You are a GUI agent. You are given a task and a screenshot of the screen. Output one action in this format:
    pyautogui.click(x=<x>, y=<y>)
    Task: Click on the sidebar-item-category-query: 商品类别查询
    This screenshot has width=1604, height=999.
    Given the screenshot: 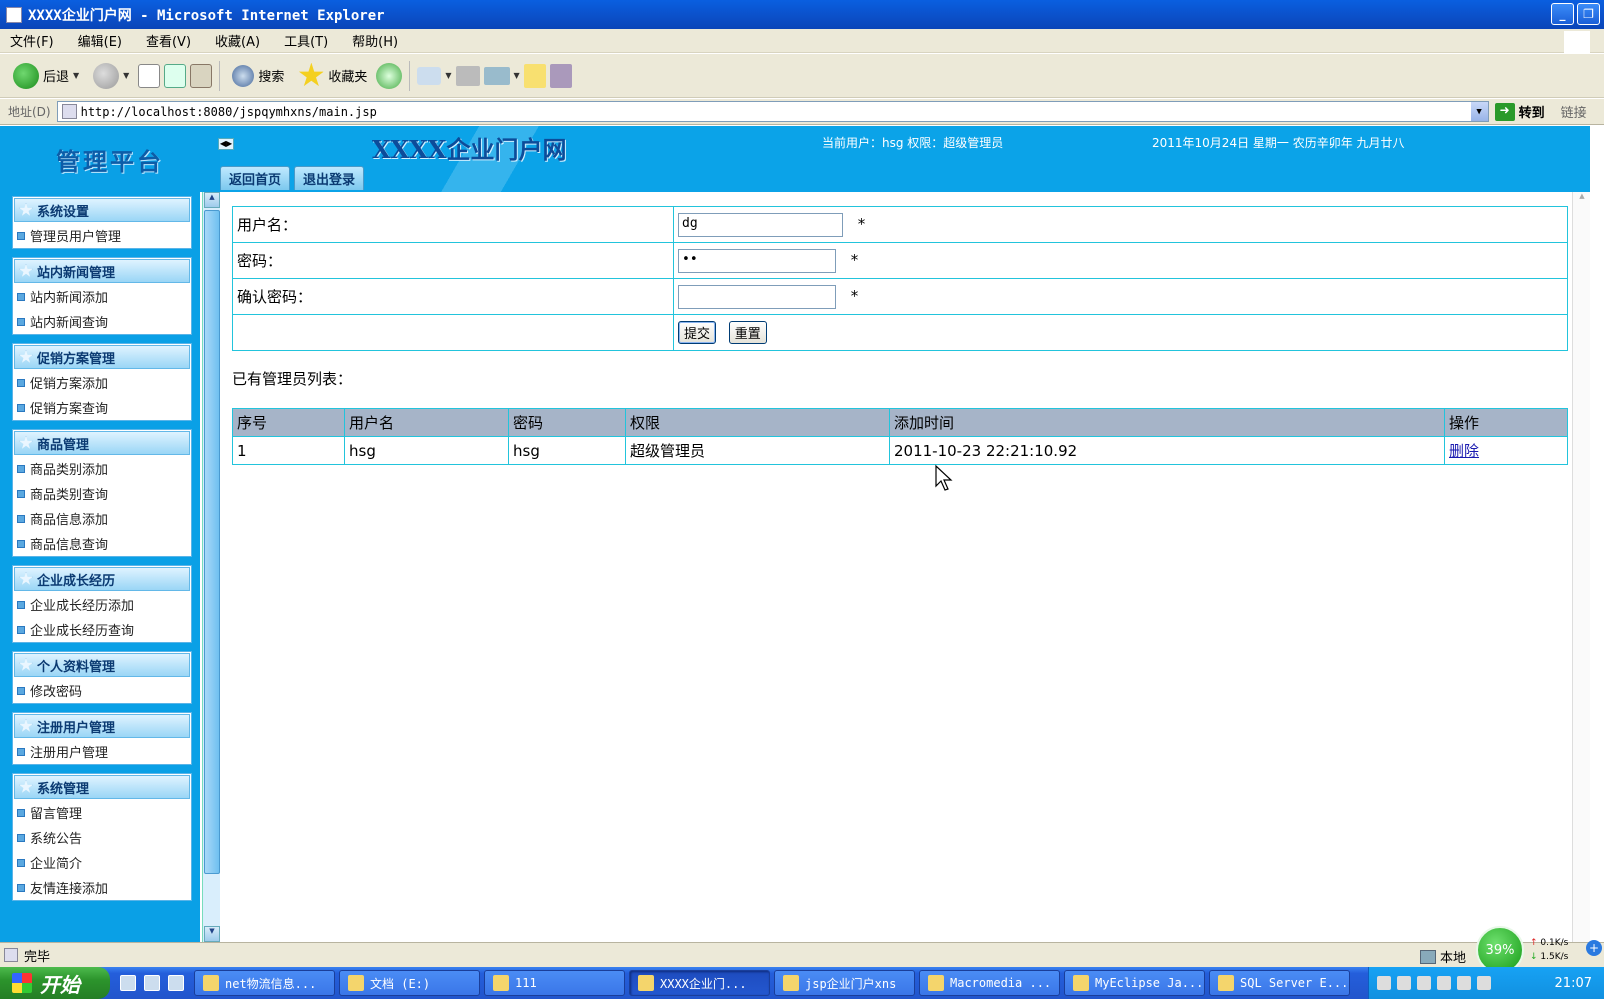 What is the action you would take?
    pyautogui.click(x=102, y=493)
    